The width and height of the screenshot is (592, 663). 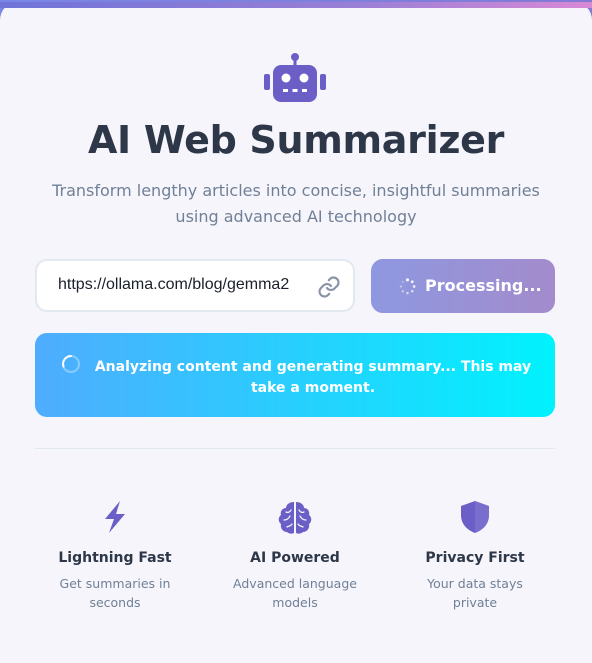 I want to click on feature-lightning-fast: Lightning Fast Get summaries in seconds, so click(x=115, y=555).